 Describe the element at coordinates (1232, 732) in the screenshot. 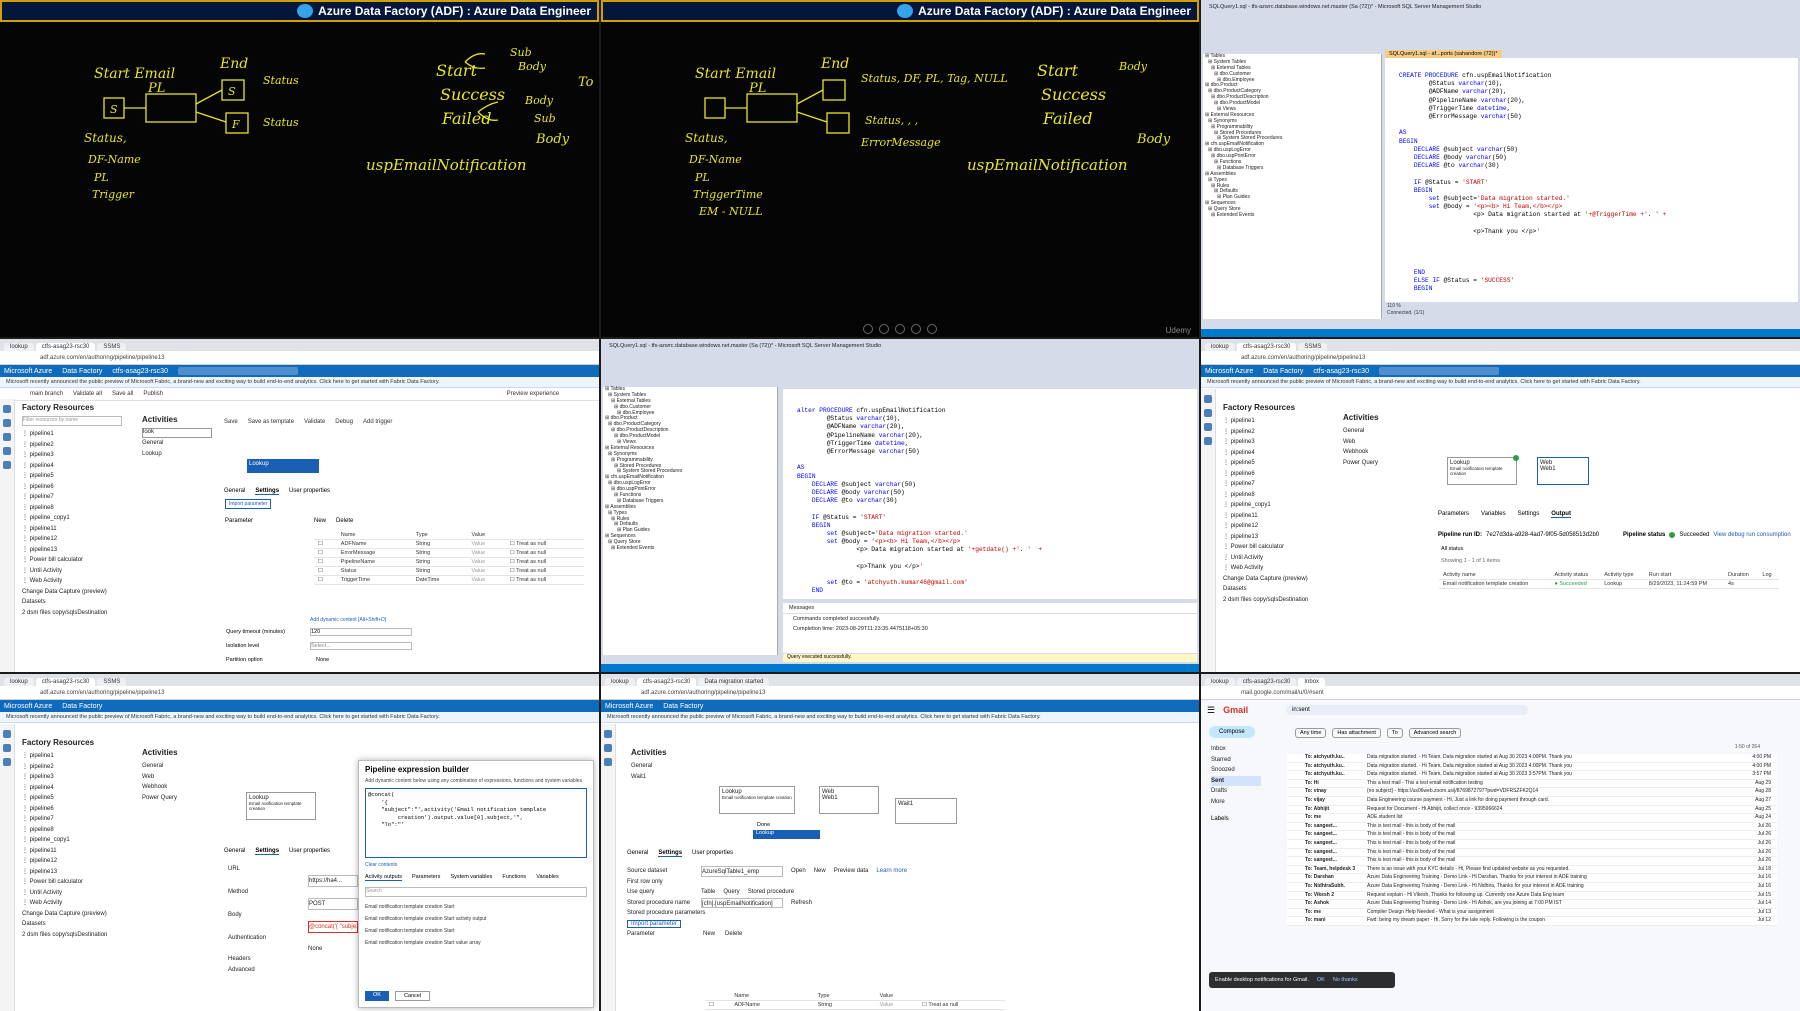

I see `compose-button: Compose` at that location.